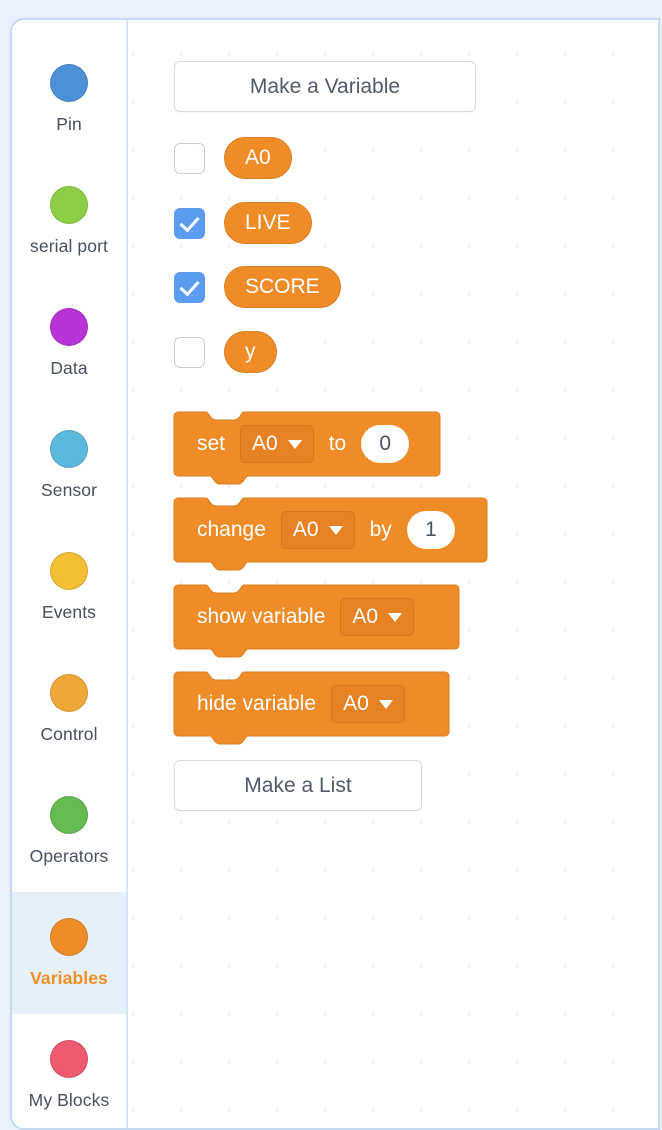 This screenshot has width=662, height=1130. I want to click on hide-variable-block: hide variable A0, so click(311, 708).